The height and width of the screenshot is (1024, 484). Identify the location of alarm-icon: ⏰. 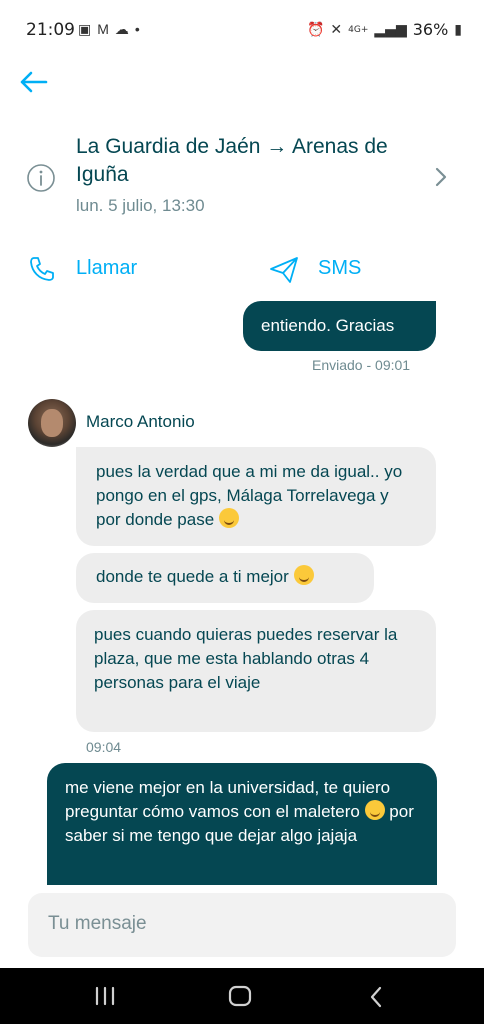
(315, 29).